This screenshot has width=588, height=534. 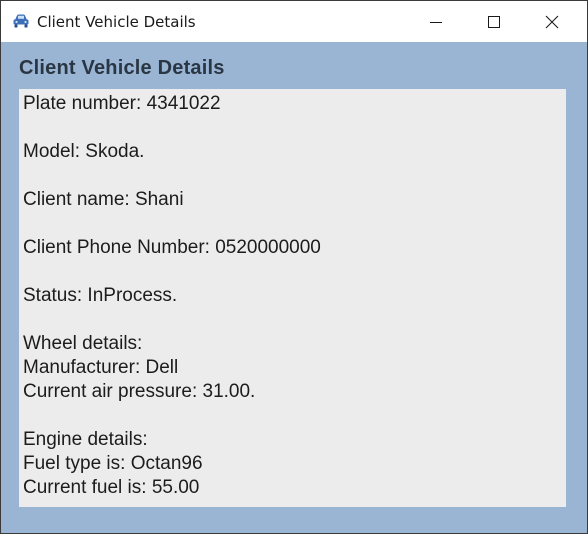 What do you see at coordinates (84, 151) in the screenshot?
I see `model-text: Model: Skoda.` at bounding box center [84, 151].